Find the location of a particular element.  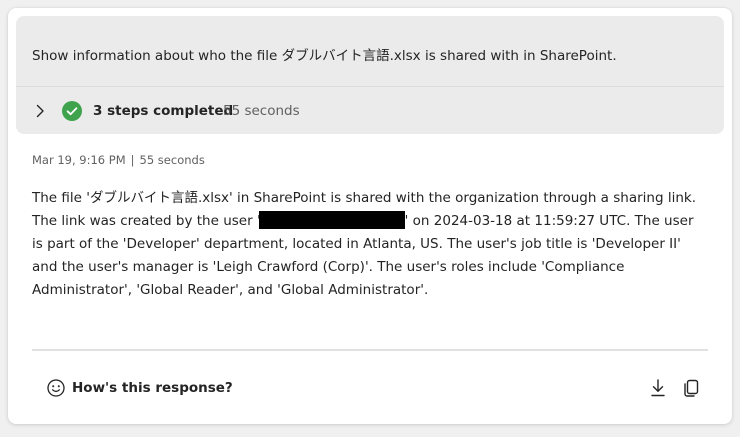

download-button is located at coordinates (658, 388).